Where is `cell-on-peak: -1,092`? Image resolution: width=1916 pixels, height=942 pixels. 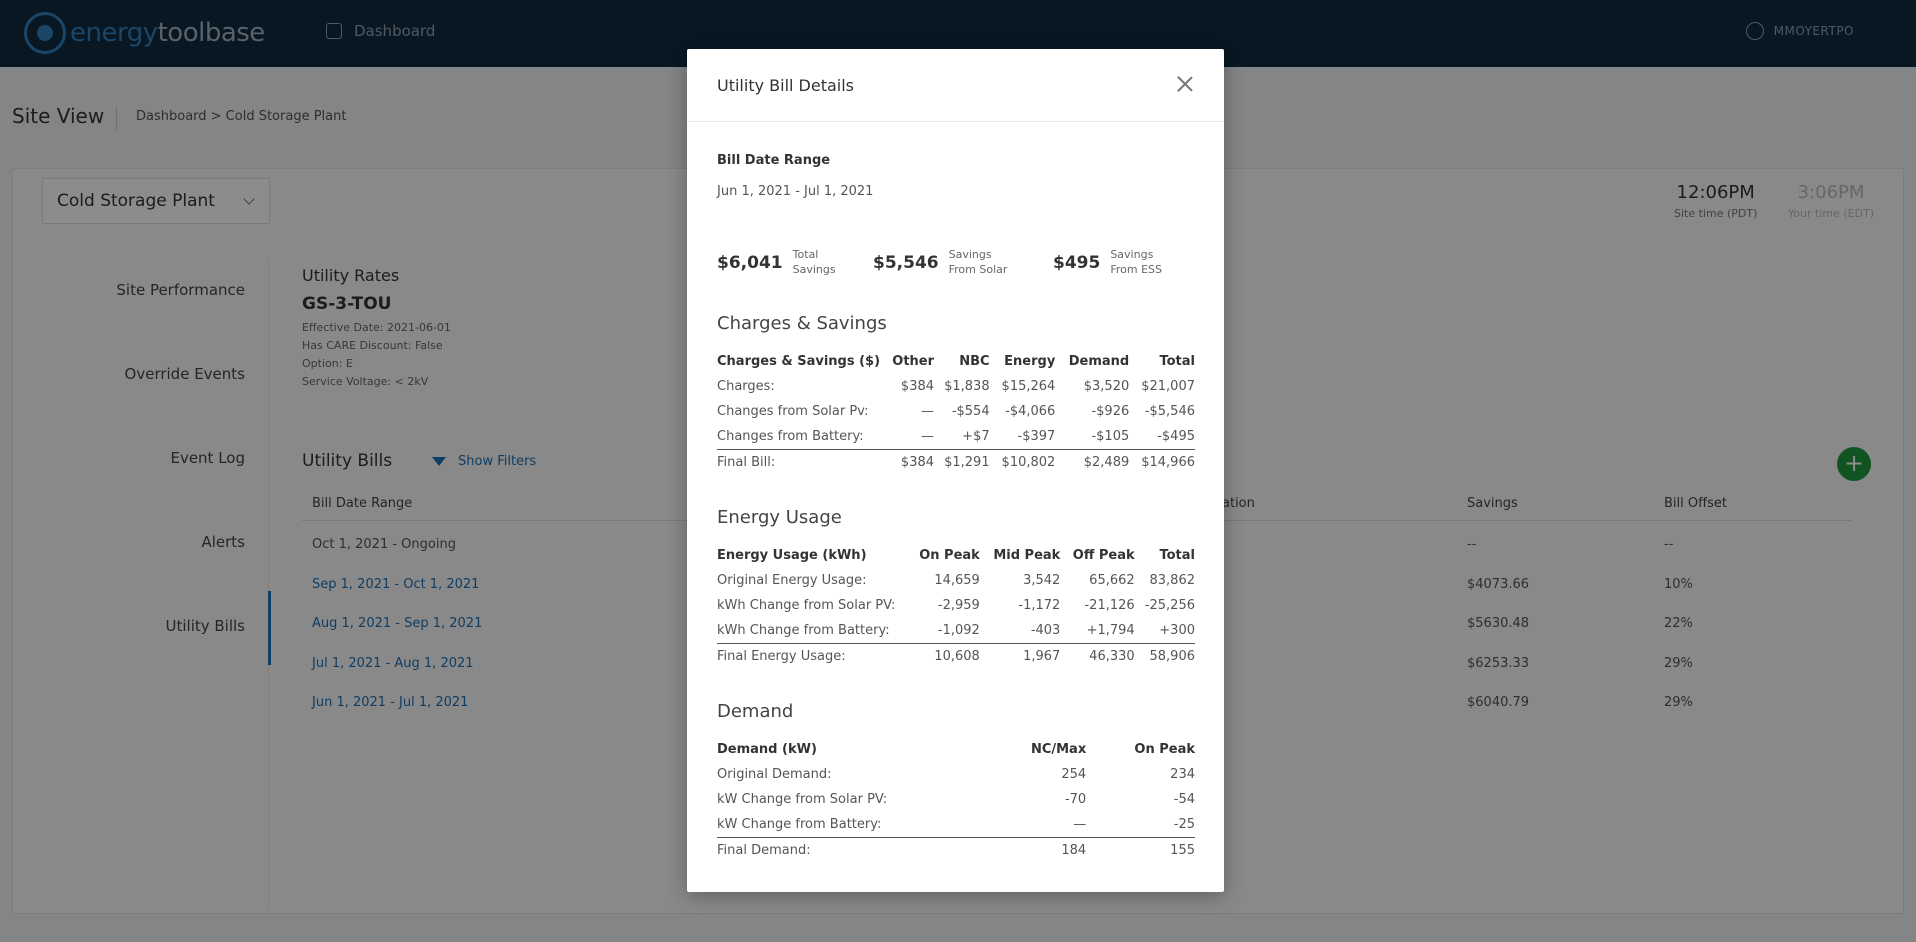
cell-on-peak: -1,092 is located at coordinates (958, 630).